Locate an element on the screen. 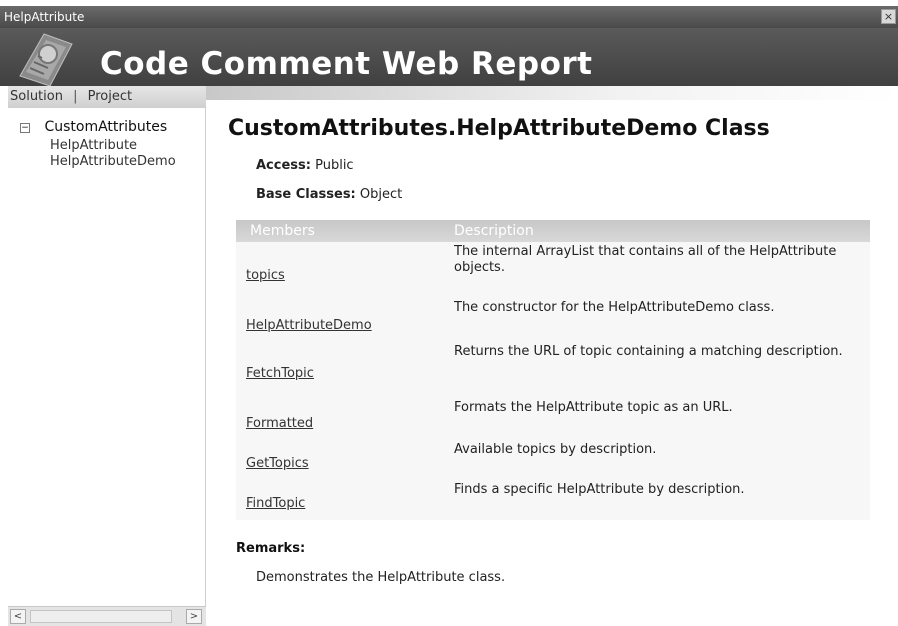  horizontal-scrollbar: < > is located at coordinates (107, 616).